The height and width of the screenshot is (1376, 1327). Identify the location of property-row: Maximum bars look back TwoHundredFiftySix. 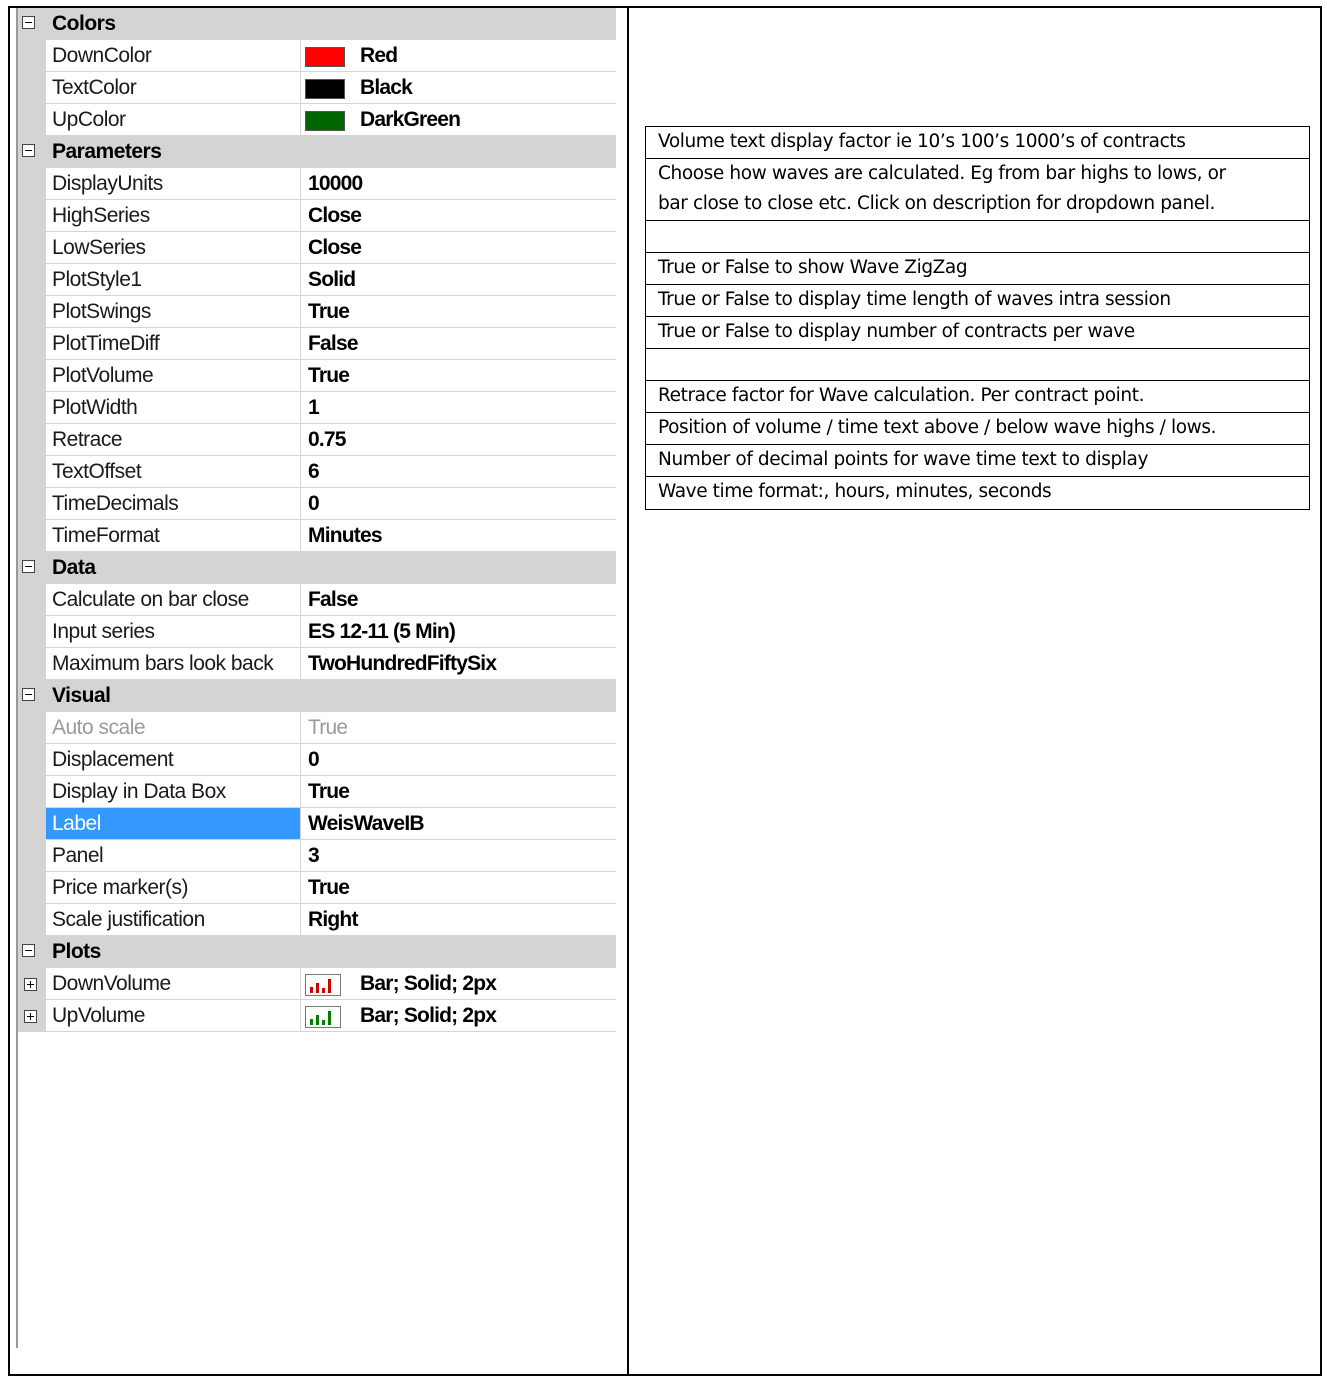
(317, 664).